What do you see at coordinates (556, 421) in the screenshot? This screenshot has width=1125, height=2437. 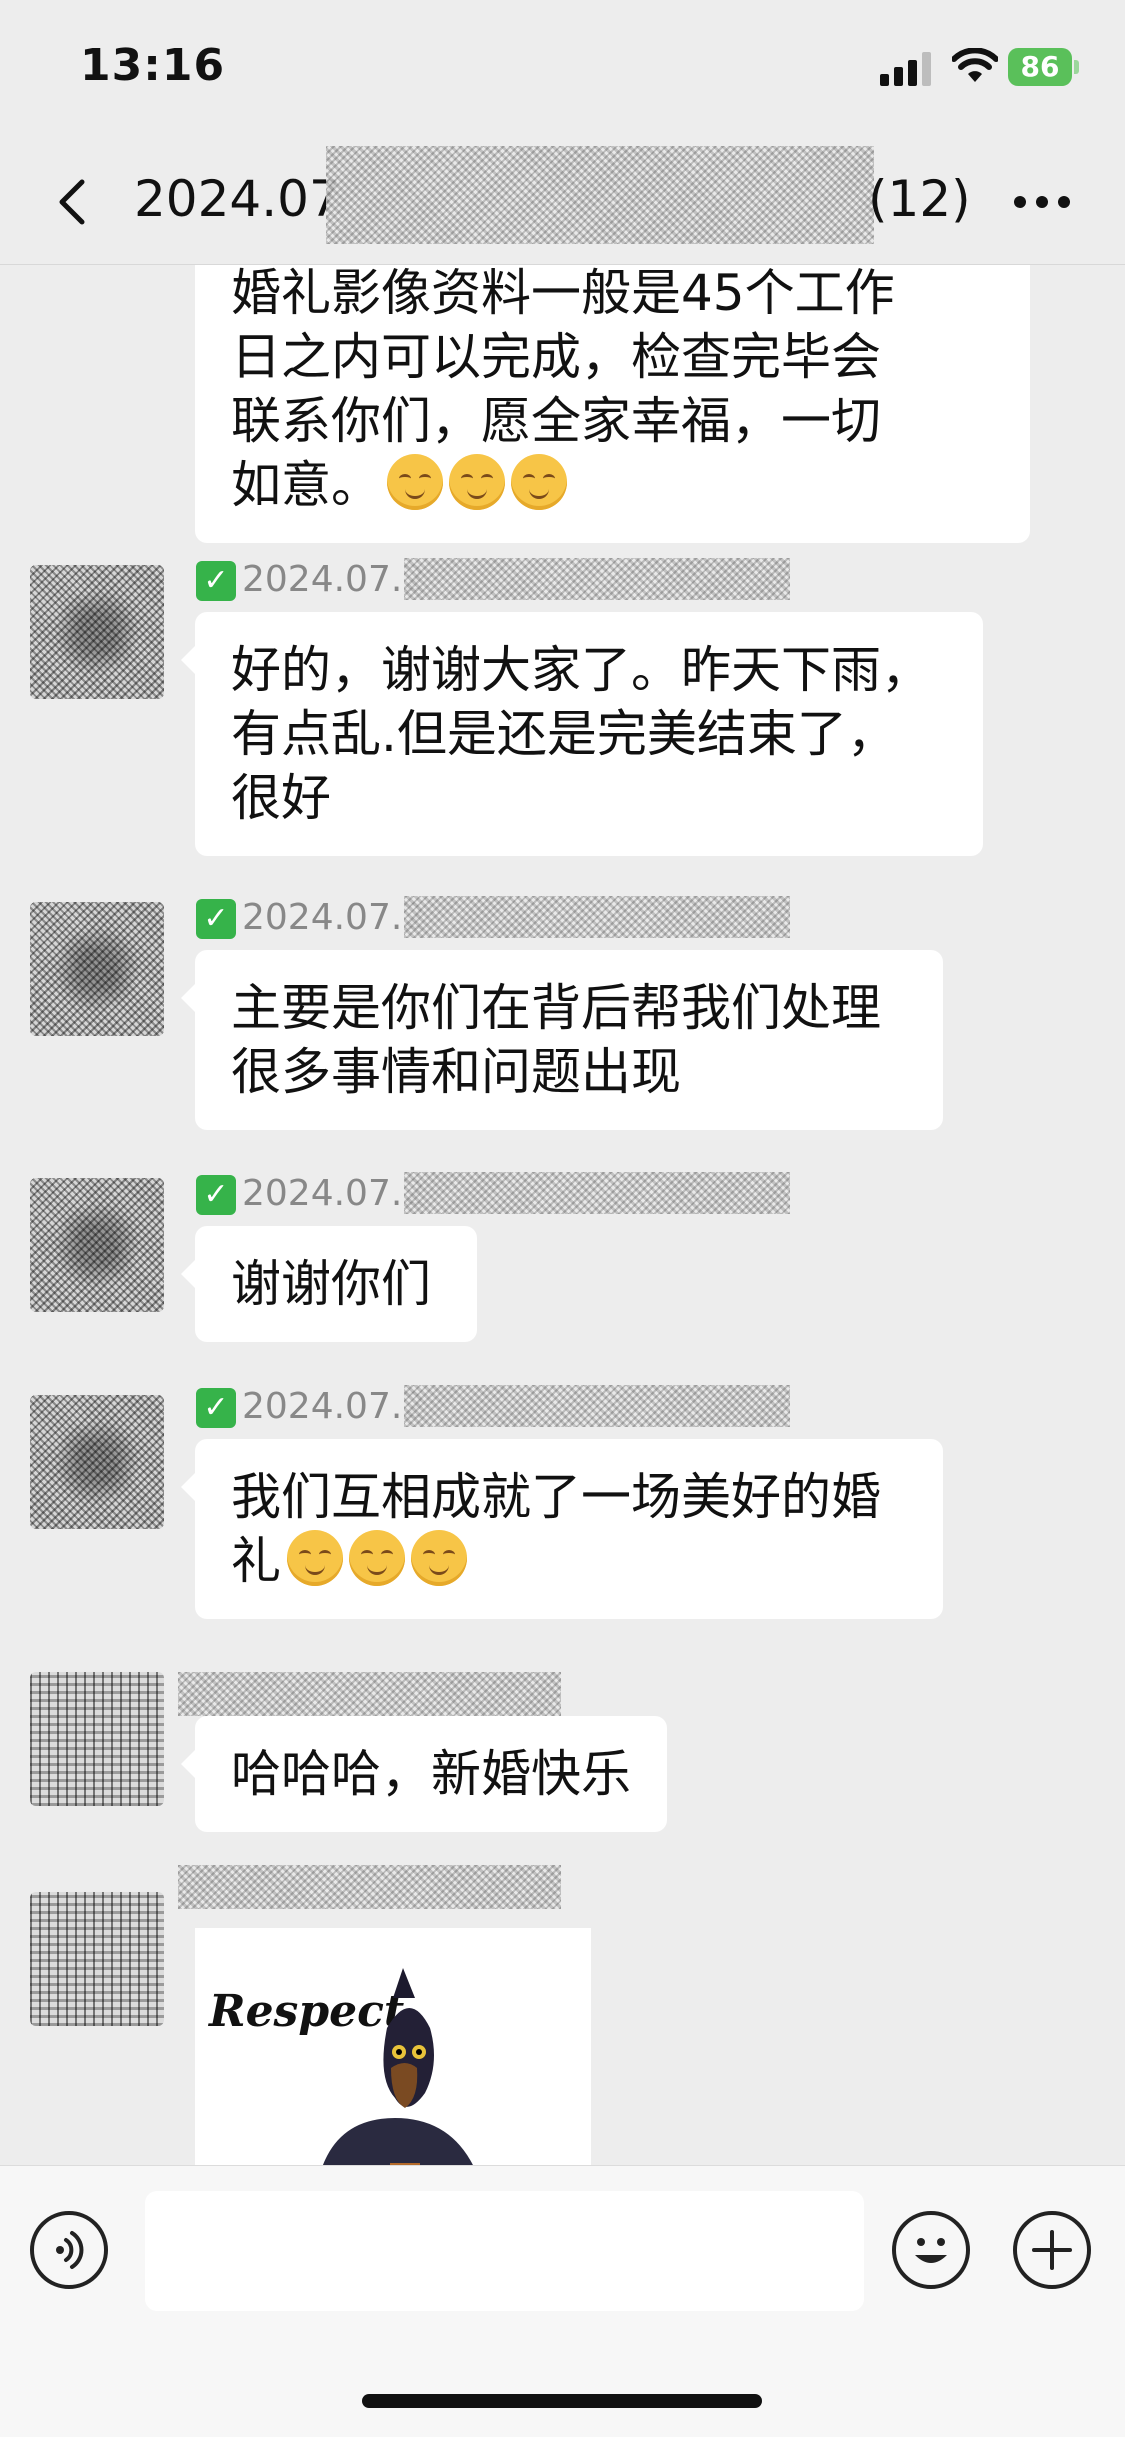 I see `message-line: 联系你们，愿全家幸福，一切` at bounding box center [556, 421].